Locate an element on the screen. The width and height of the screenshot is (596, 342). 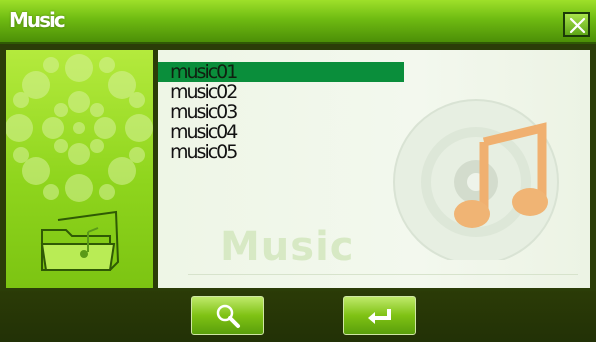
music-disc-icon is located at coordinates (476, 179).